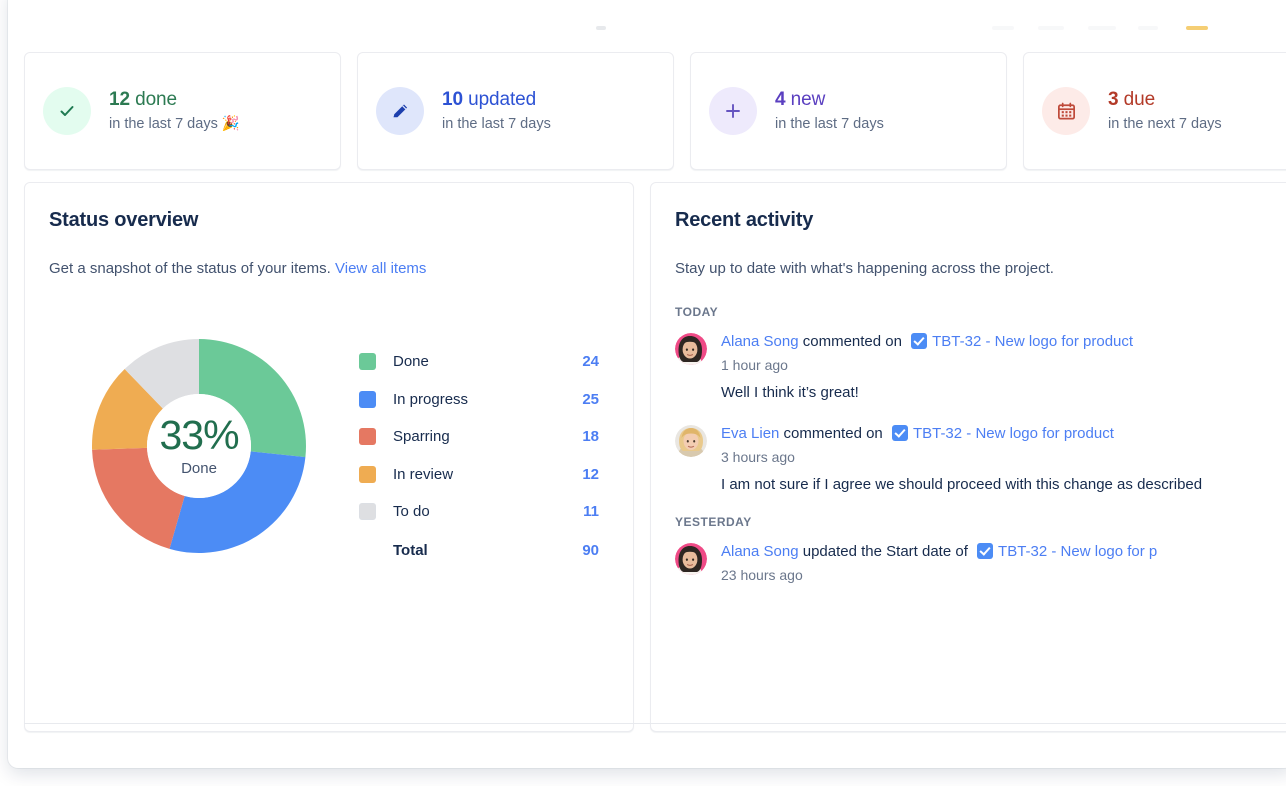 The width and height of the screenshot is (1286, 786). Describe the element at coordinates (762, 575) in the screenshot. I see `activity-timestamp: 23 hours ago` at that location.